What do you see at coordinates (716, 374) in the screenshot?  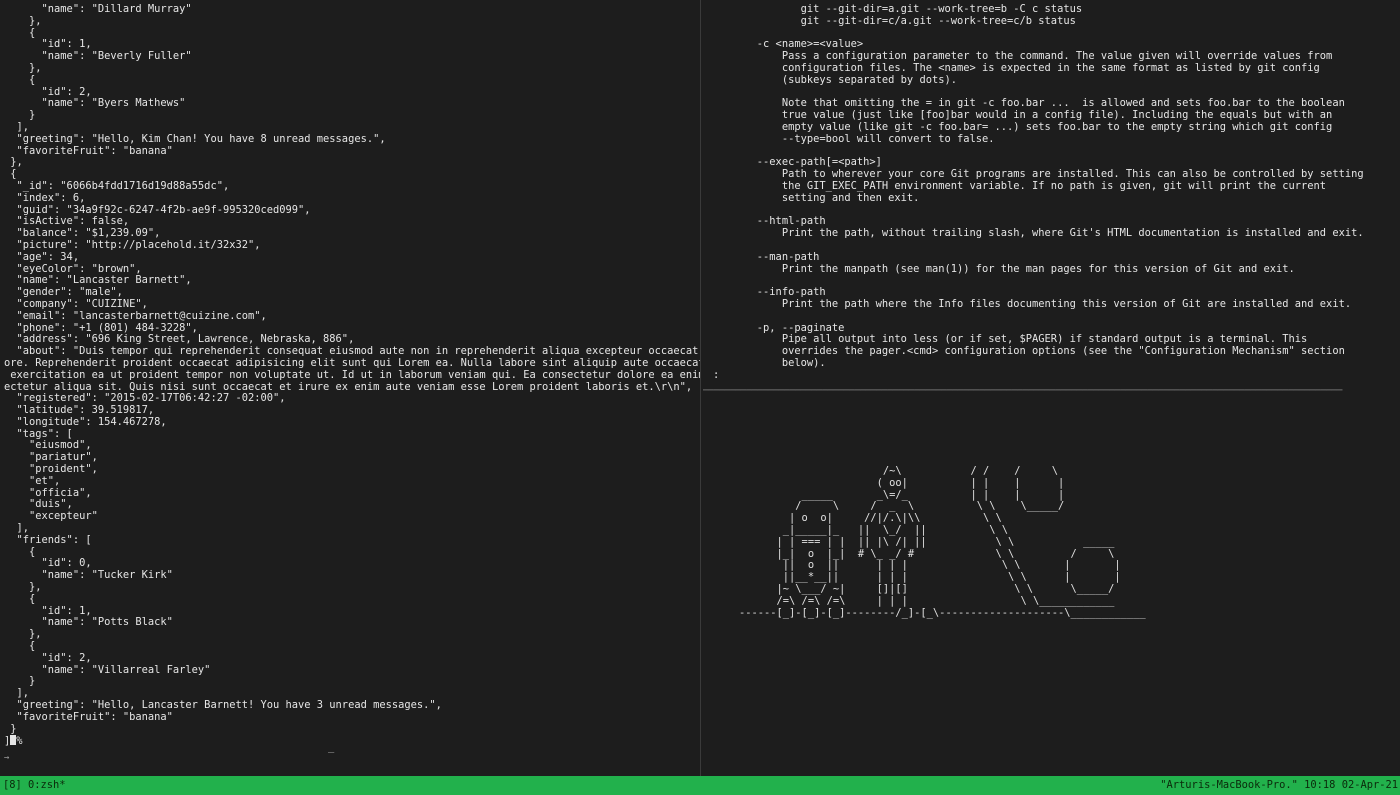 I see `man-line: :` at bounding box center [716, 374].